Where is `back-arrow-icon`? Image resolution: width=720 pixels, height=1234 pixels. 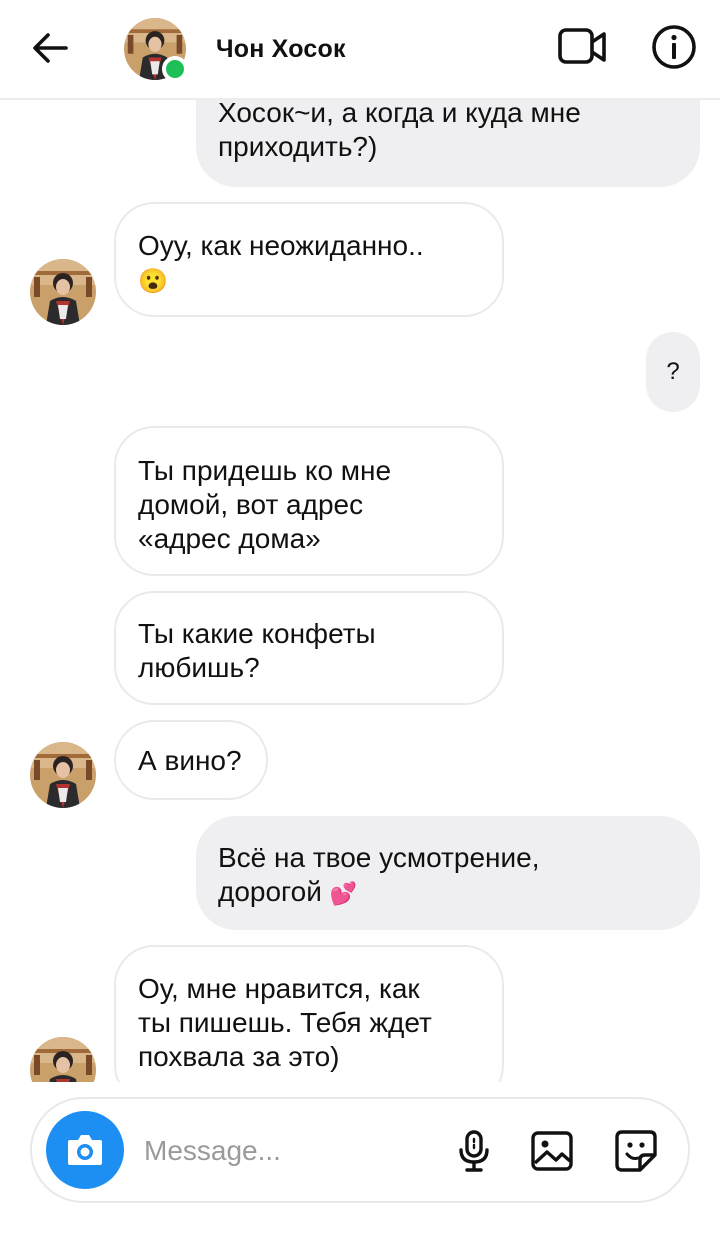 back-arrow-icon is located at coordinates (50, 48).